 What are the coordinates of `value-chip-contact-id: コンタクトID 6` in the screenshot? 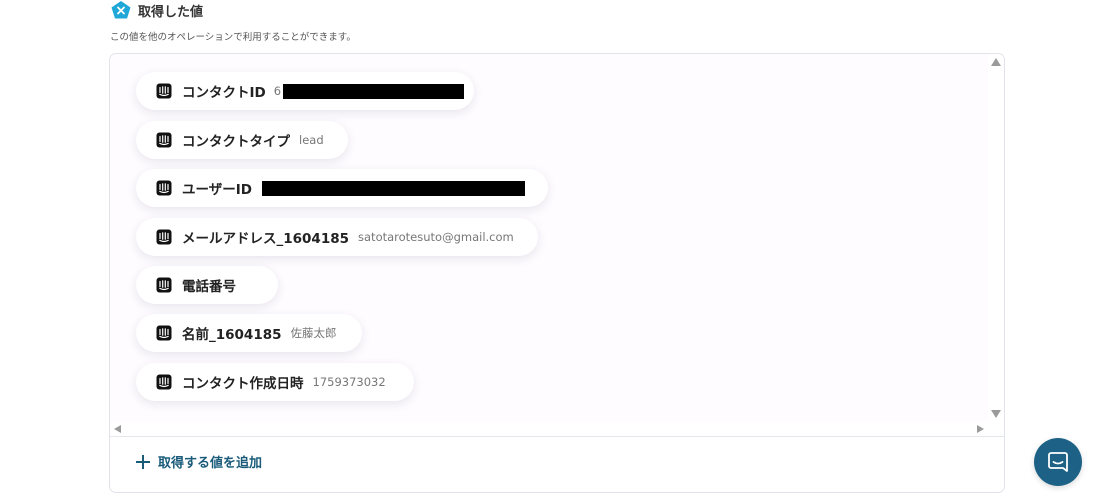 It's located at (305, 91).